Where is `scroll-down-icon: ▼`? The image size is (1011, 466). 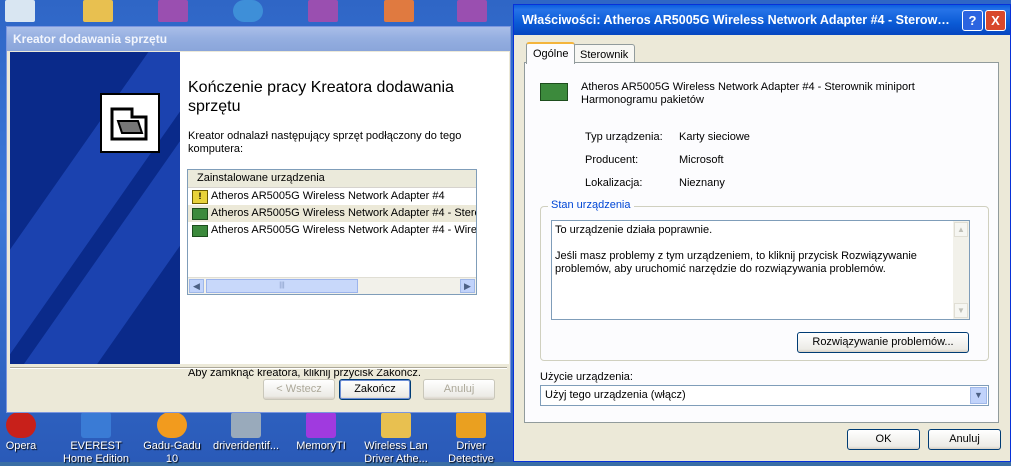
scroll-down-icon: ▼ is located at coordinates (961, 310).